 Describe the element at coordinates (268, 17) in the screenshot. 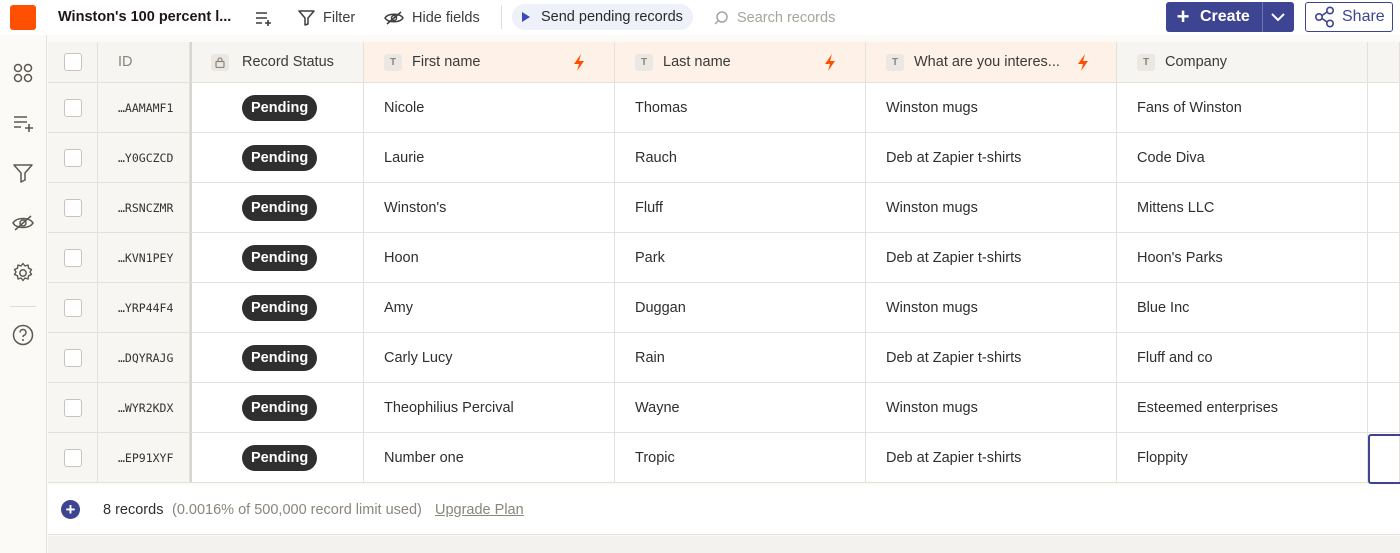

I see `add-field-button` at that location.